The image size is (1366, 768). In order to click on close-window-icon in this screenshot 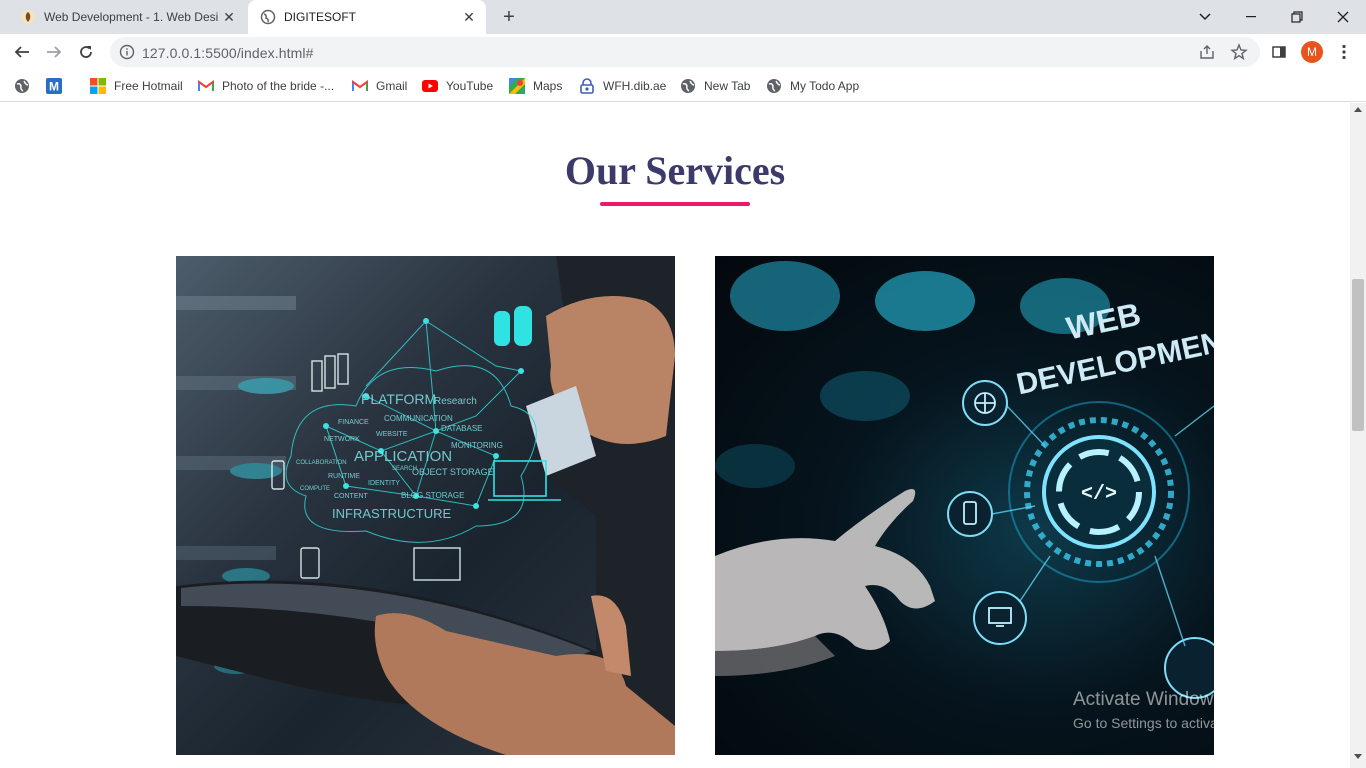, I will do `click(1343, 17)`.